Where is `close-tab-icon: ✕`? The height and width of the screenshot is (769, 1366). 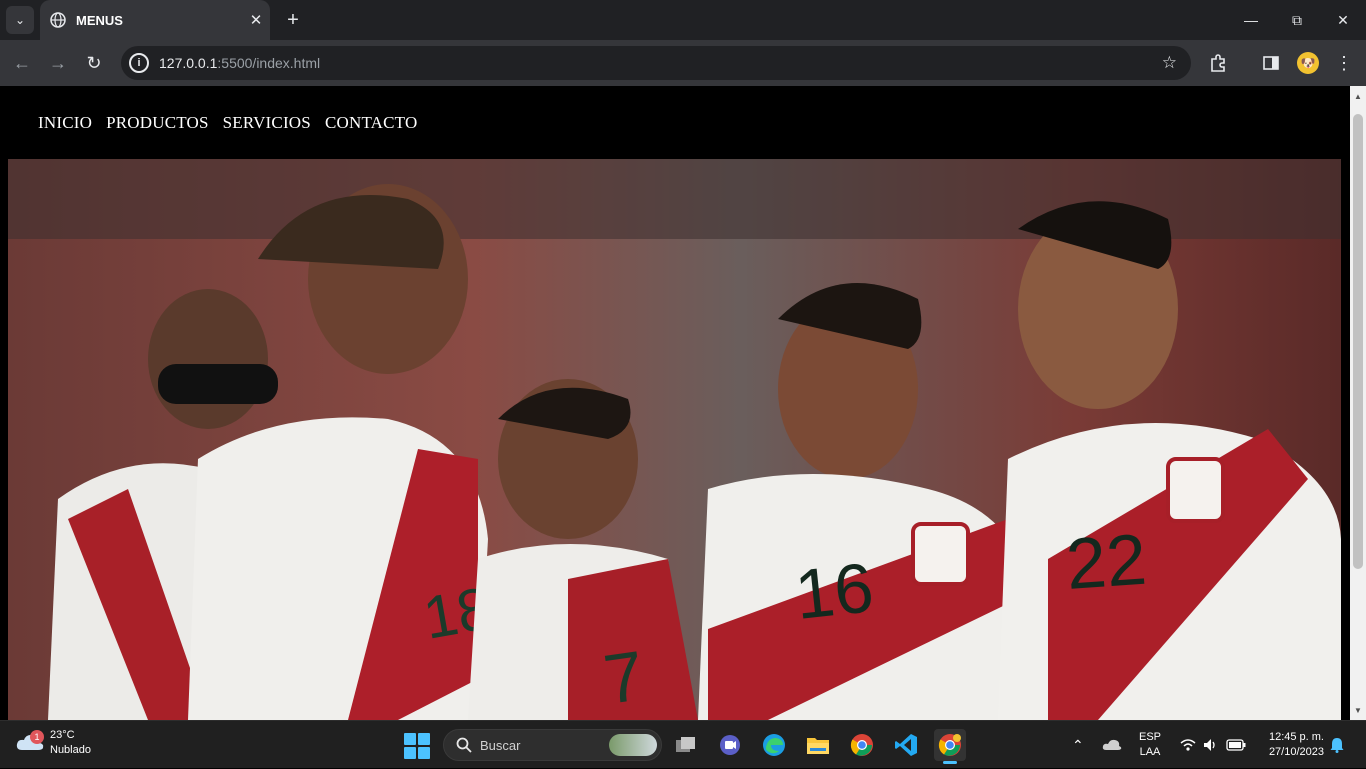
close-tab-icon: ✕ is located at coordinates (256, 20).